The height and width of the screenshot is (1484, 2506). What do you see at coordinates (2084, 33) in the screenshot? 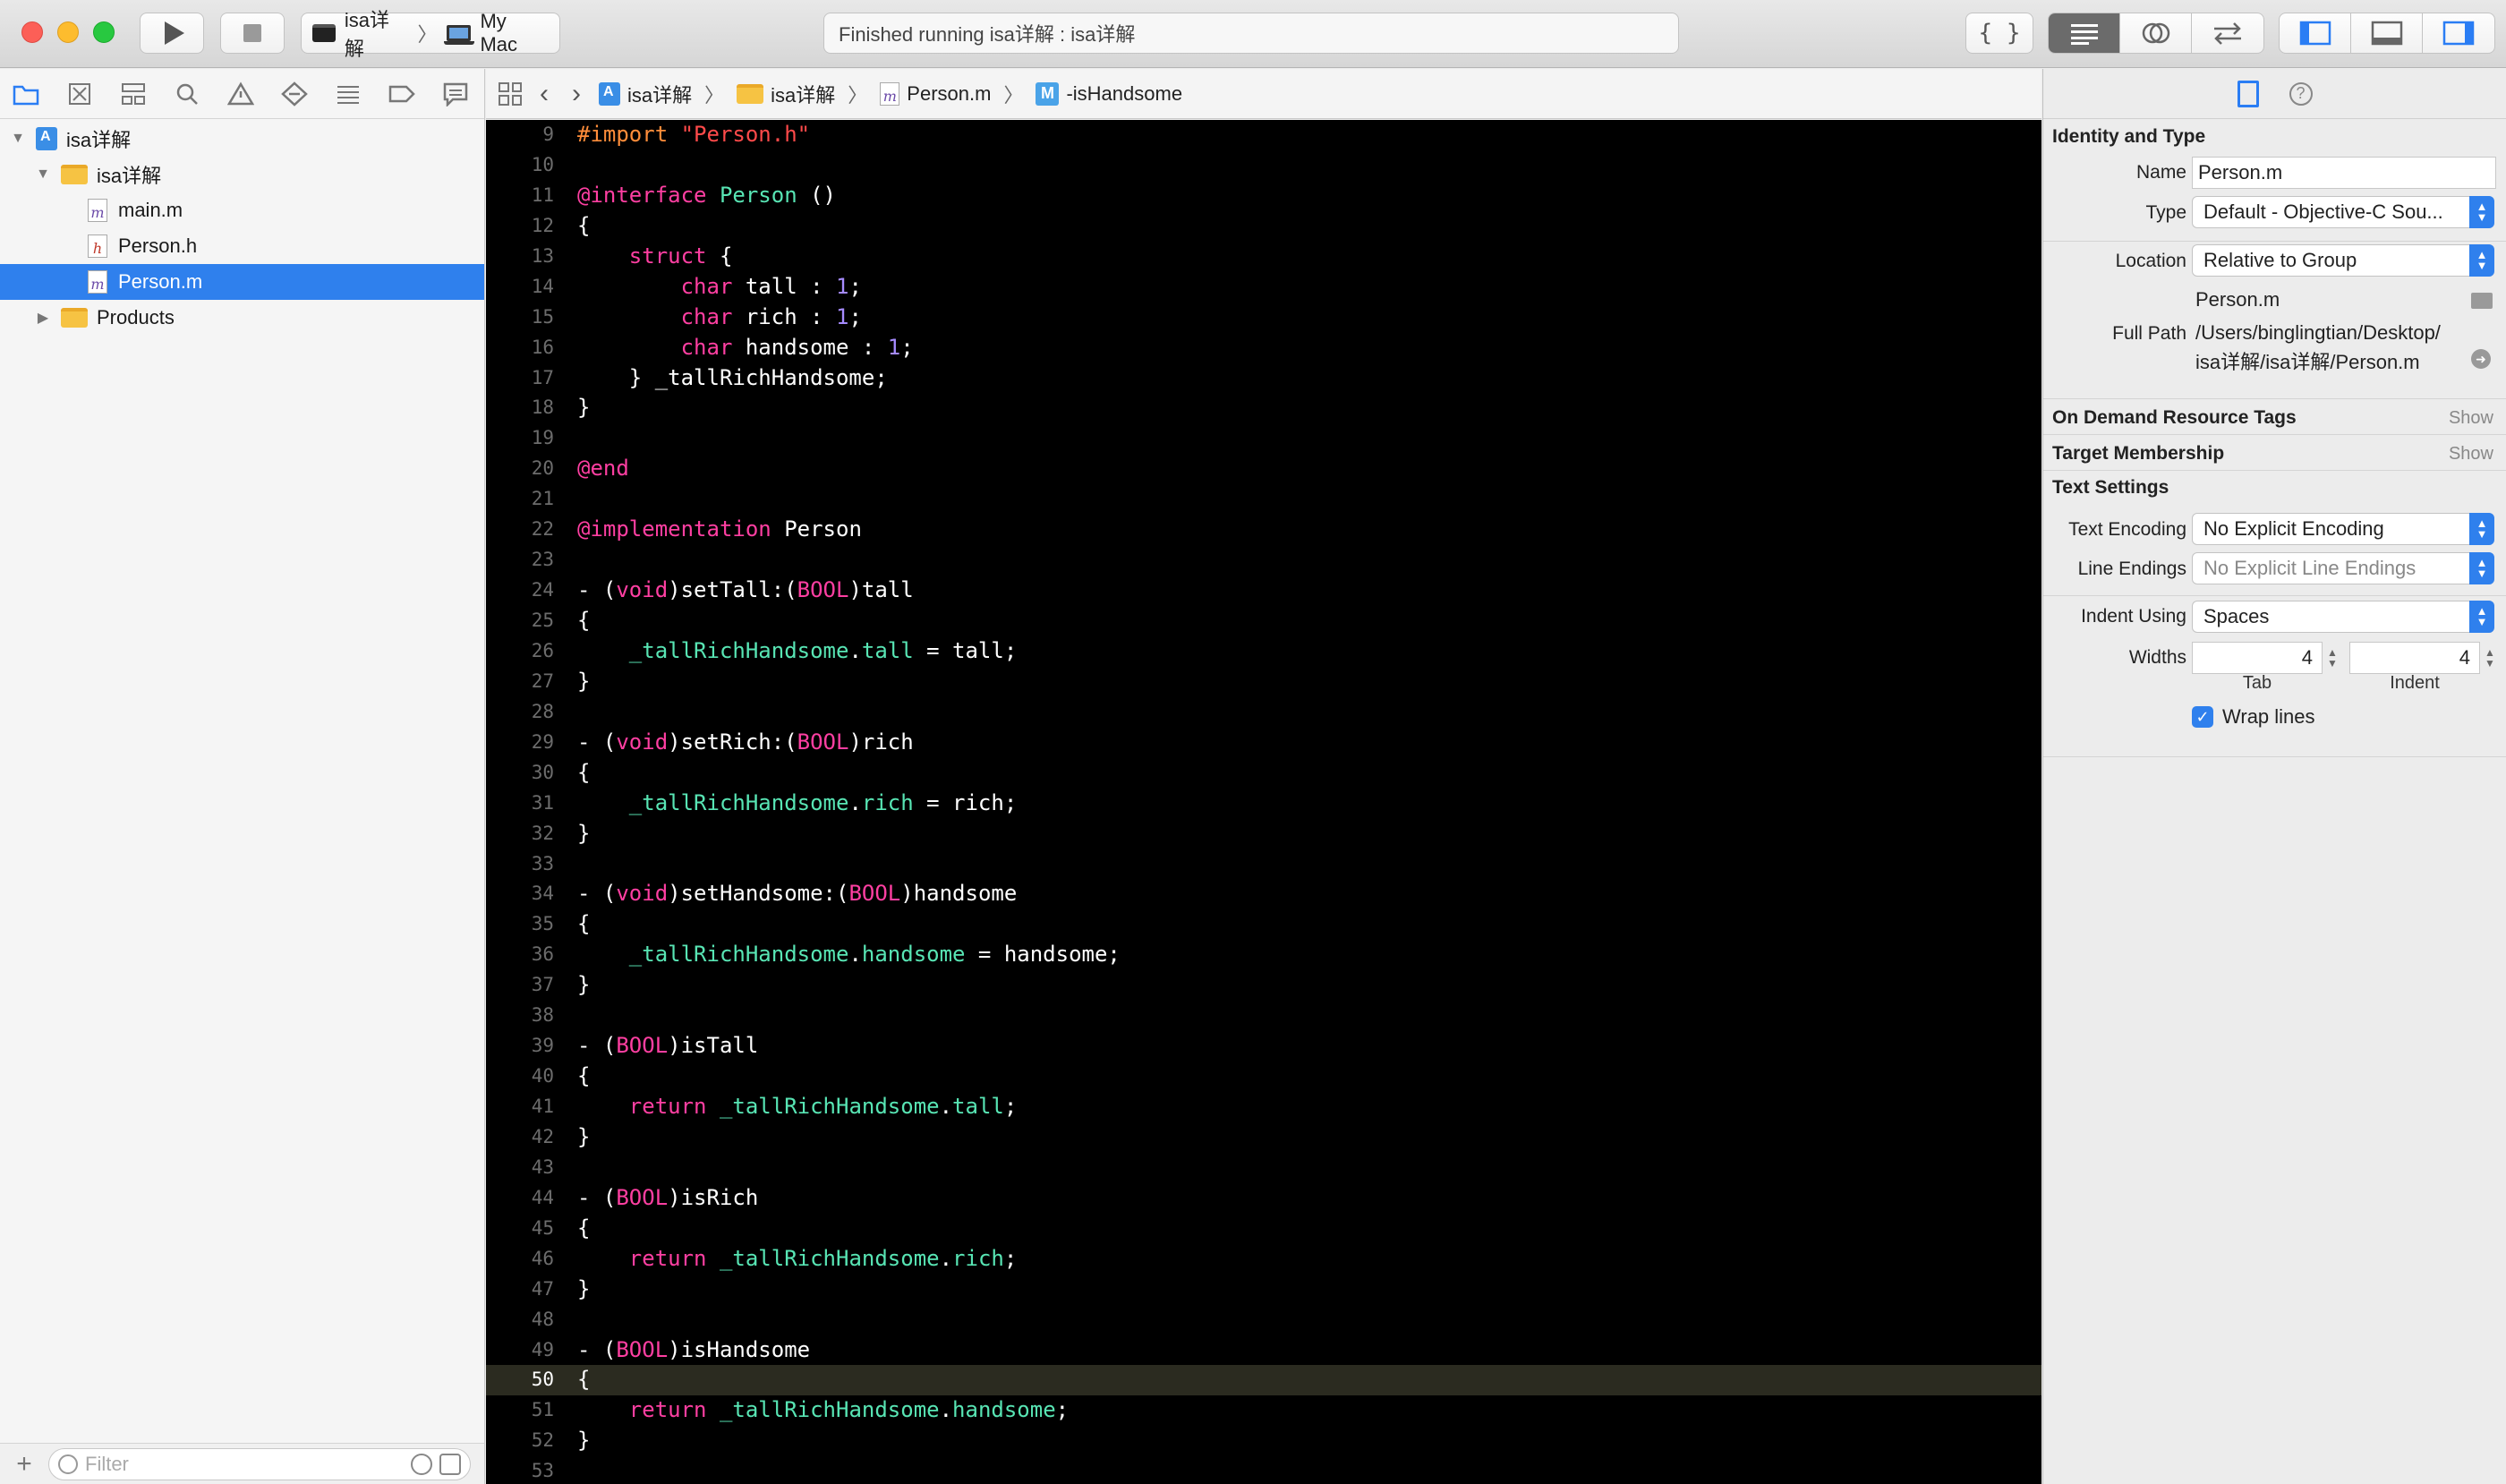
I see `standard-editor-button` at bounding box center [2084, 33].